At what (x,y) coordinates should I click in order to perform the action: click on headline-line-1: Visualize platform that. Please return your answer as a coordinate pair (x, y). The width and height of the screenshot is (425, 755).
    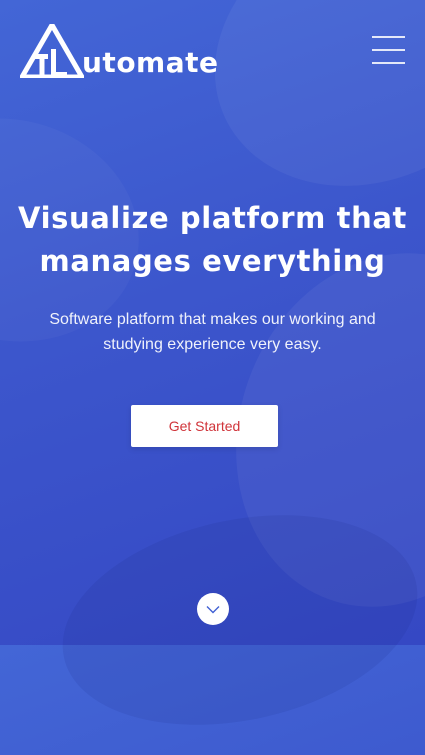
    Looking at the image, I should click on (212, 218).